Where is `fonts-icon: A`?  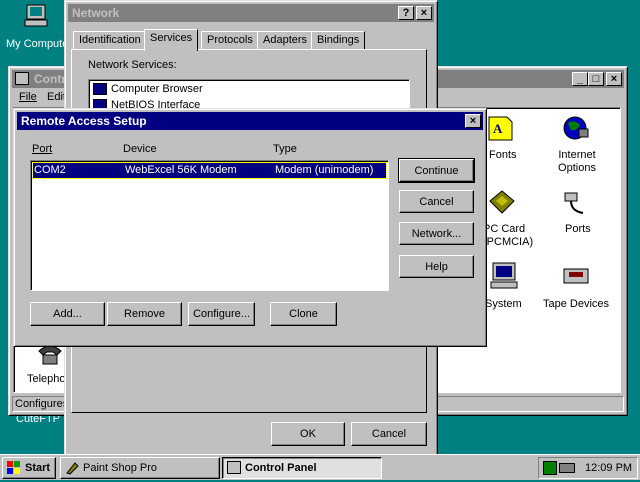
fonts-icon: A is located at coordinates (500, 128).